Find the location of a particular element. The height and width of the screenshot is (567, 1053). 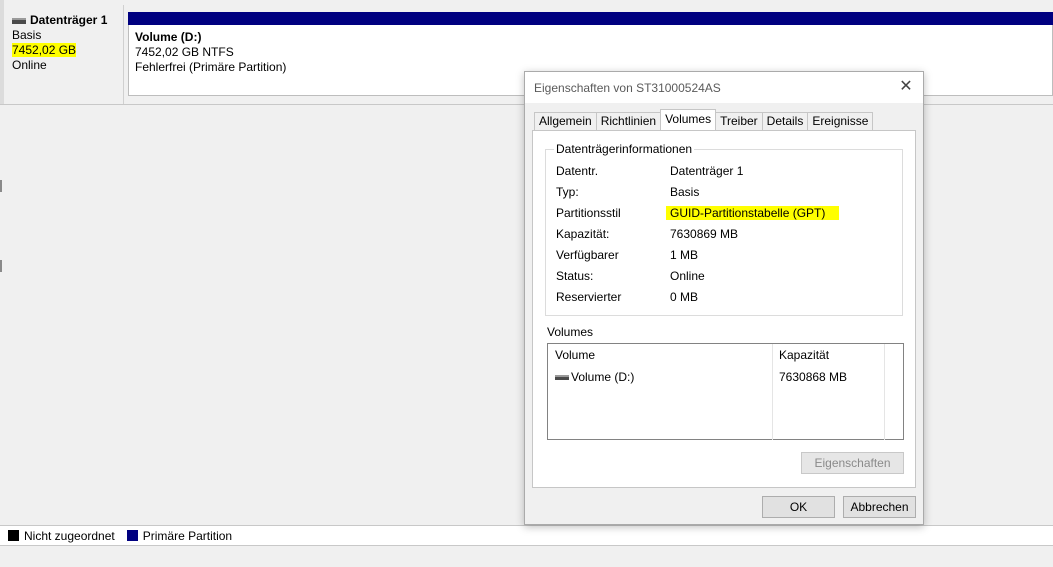

legend-item-primary: Primäre Partition is located at coordinates (179, 535).